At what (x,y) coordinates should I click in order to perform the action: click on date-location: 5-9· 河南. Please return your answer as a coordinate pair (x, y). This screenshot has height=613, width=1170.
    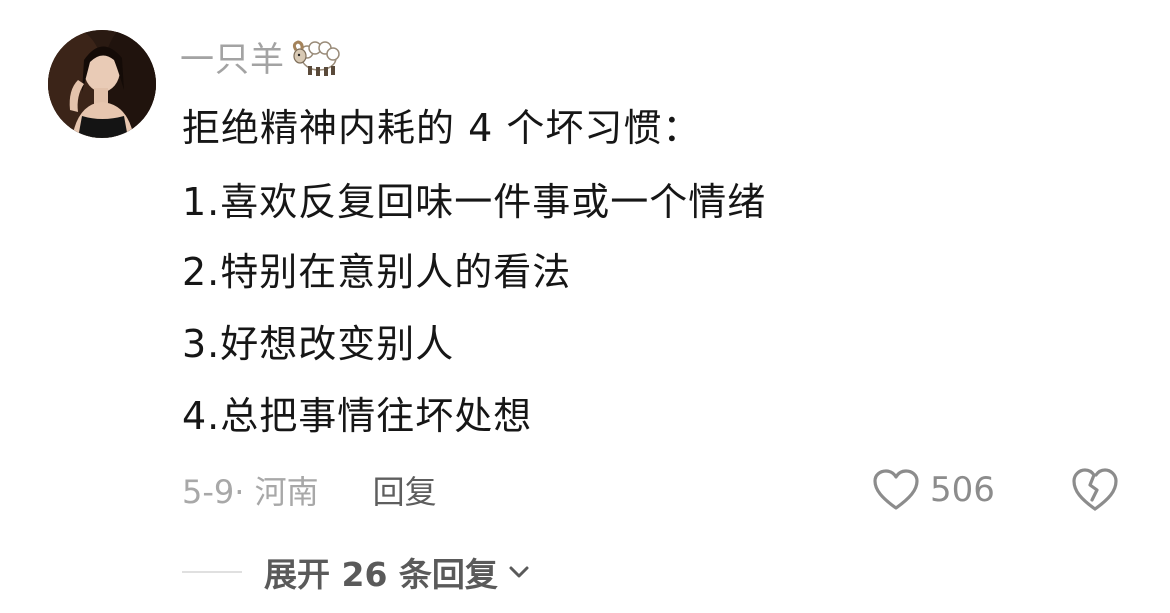
    Looking at the image, I should click on (250, 492).